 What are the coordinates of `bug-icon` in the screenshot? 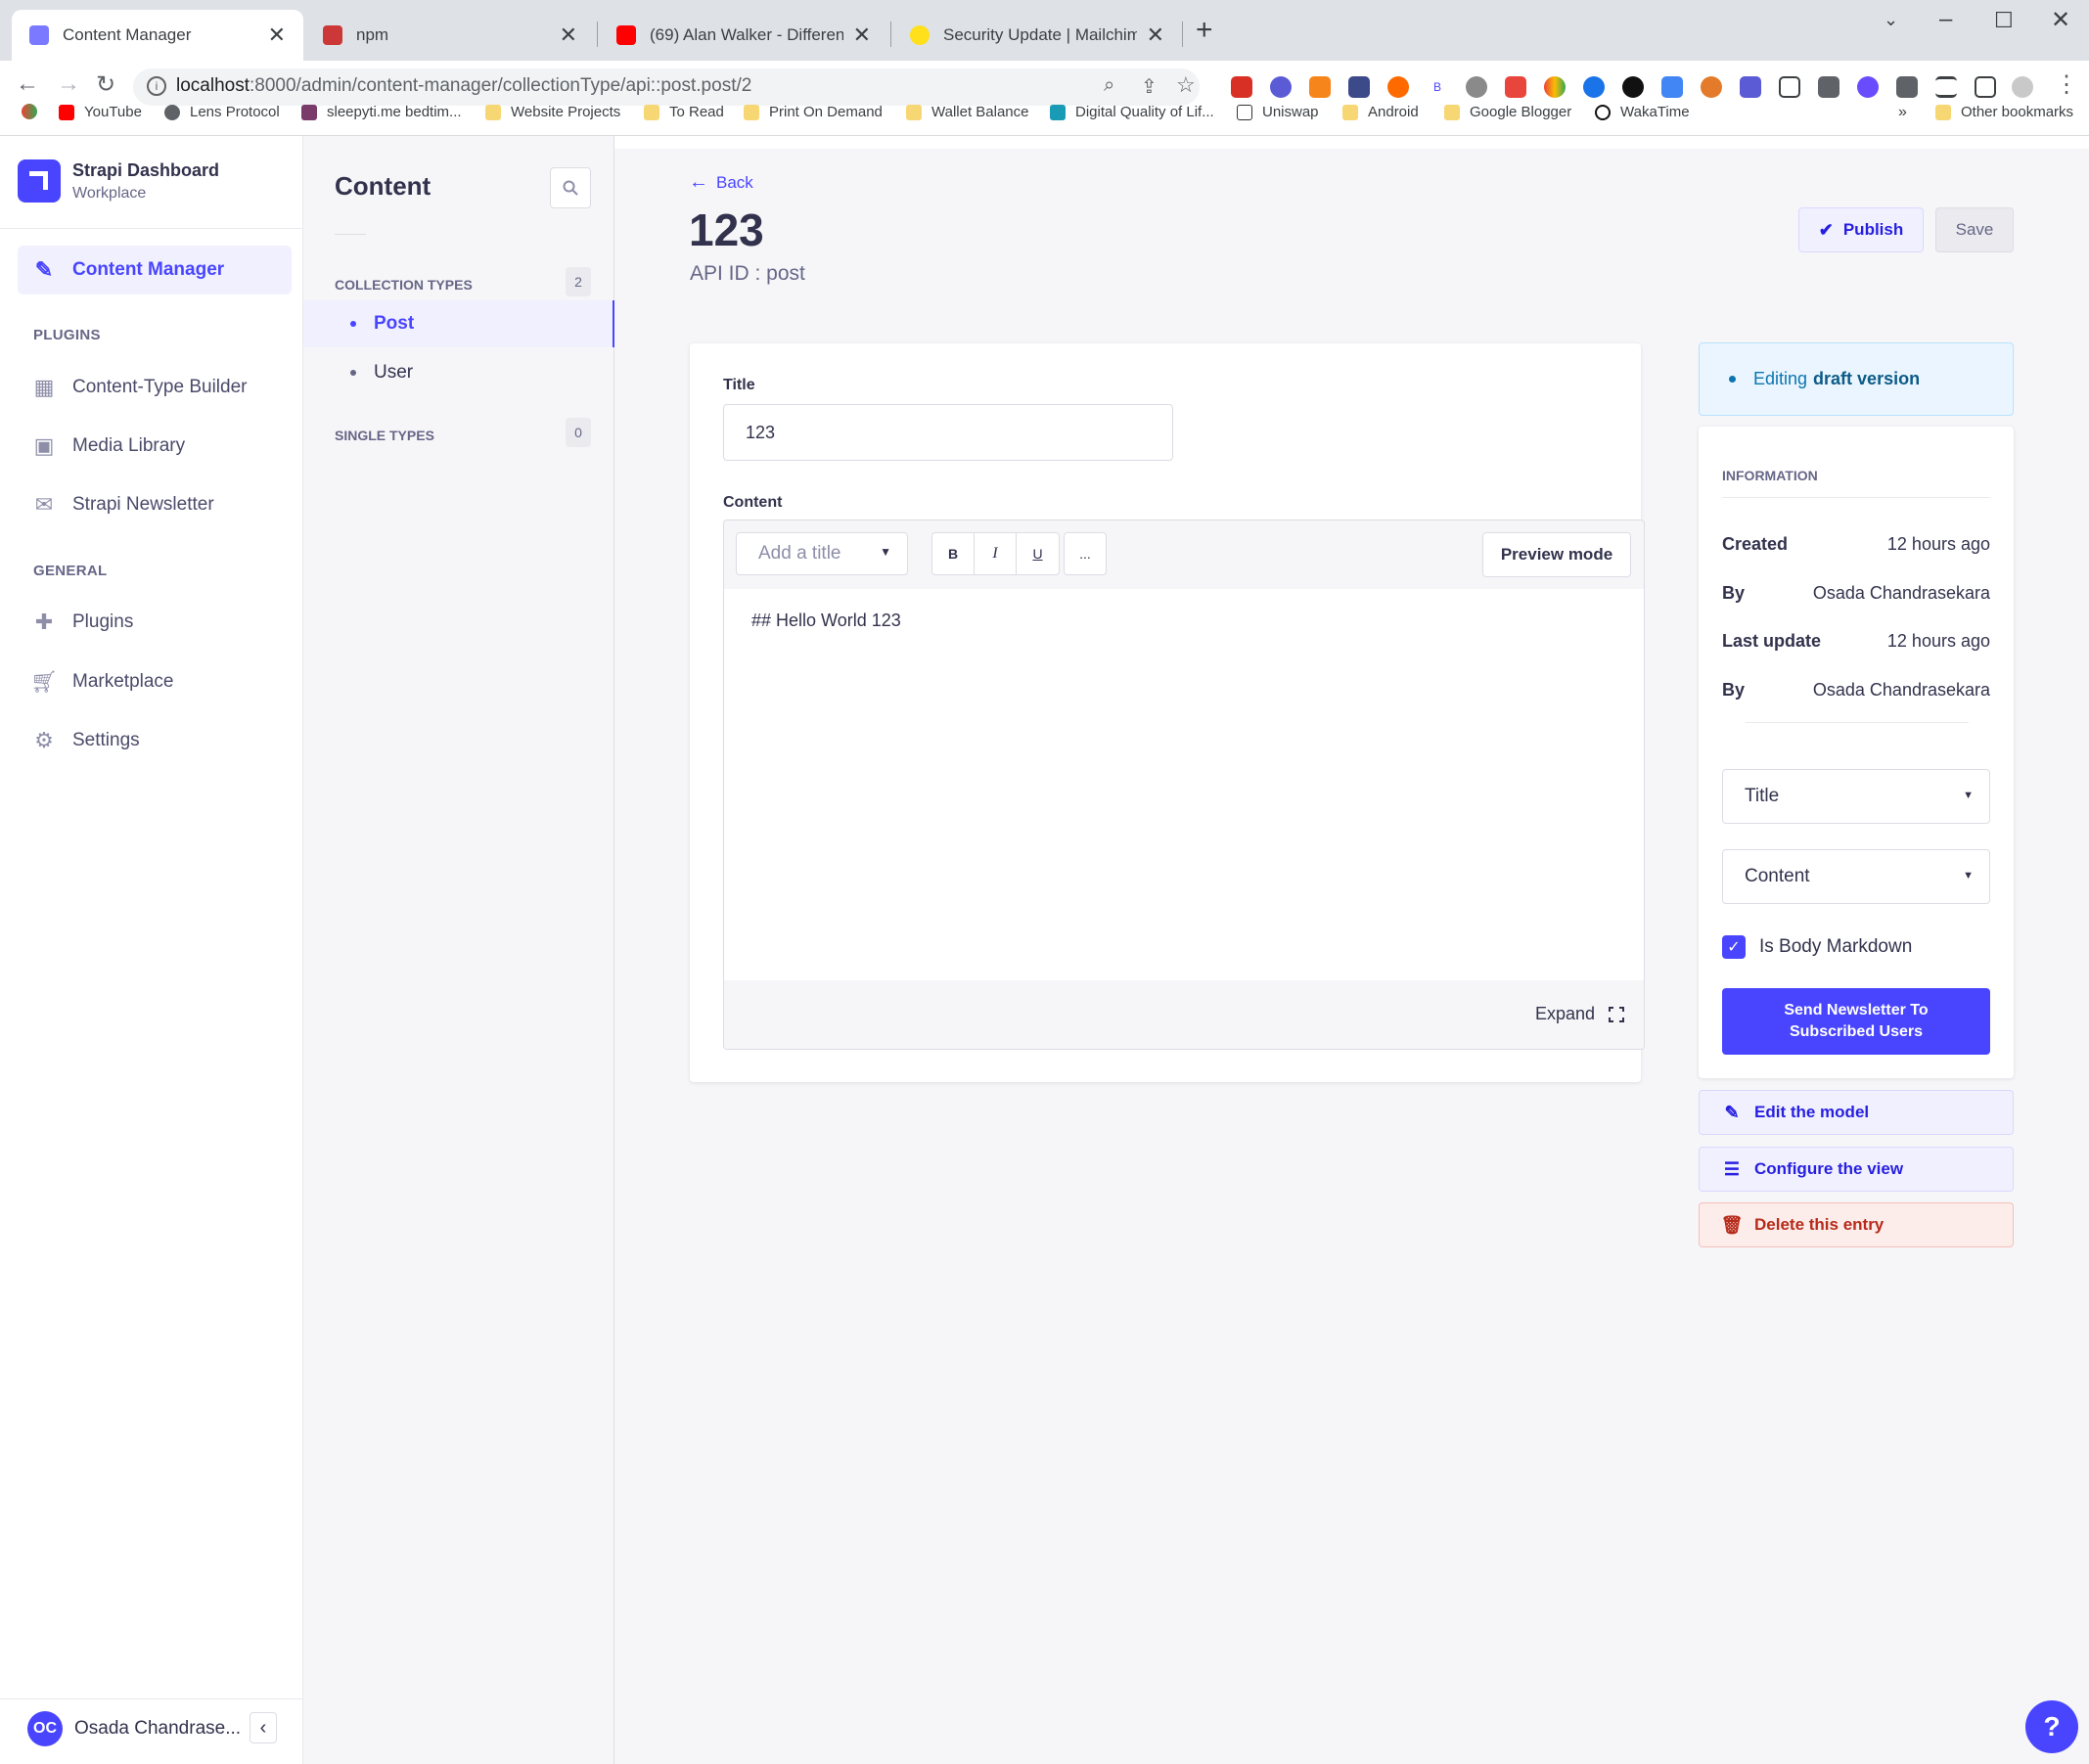 It's located at (1476, 87).